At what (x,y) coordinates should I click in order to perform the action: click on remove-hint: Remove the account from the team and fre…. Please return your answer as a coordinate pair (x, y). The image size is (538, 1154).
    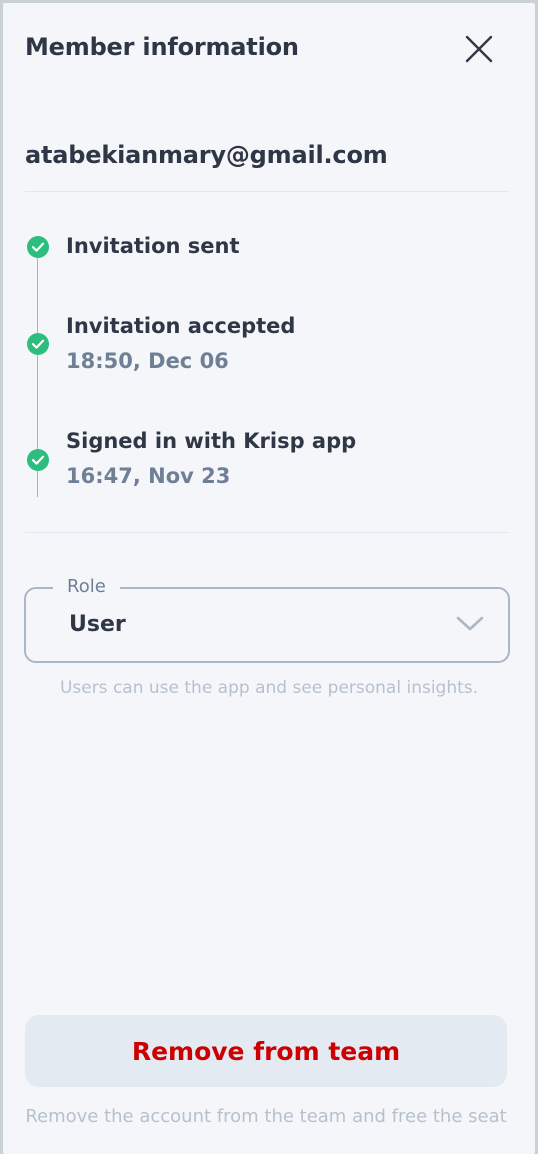
    Looking at the image, I should click on (266, 1116).